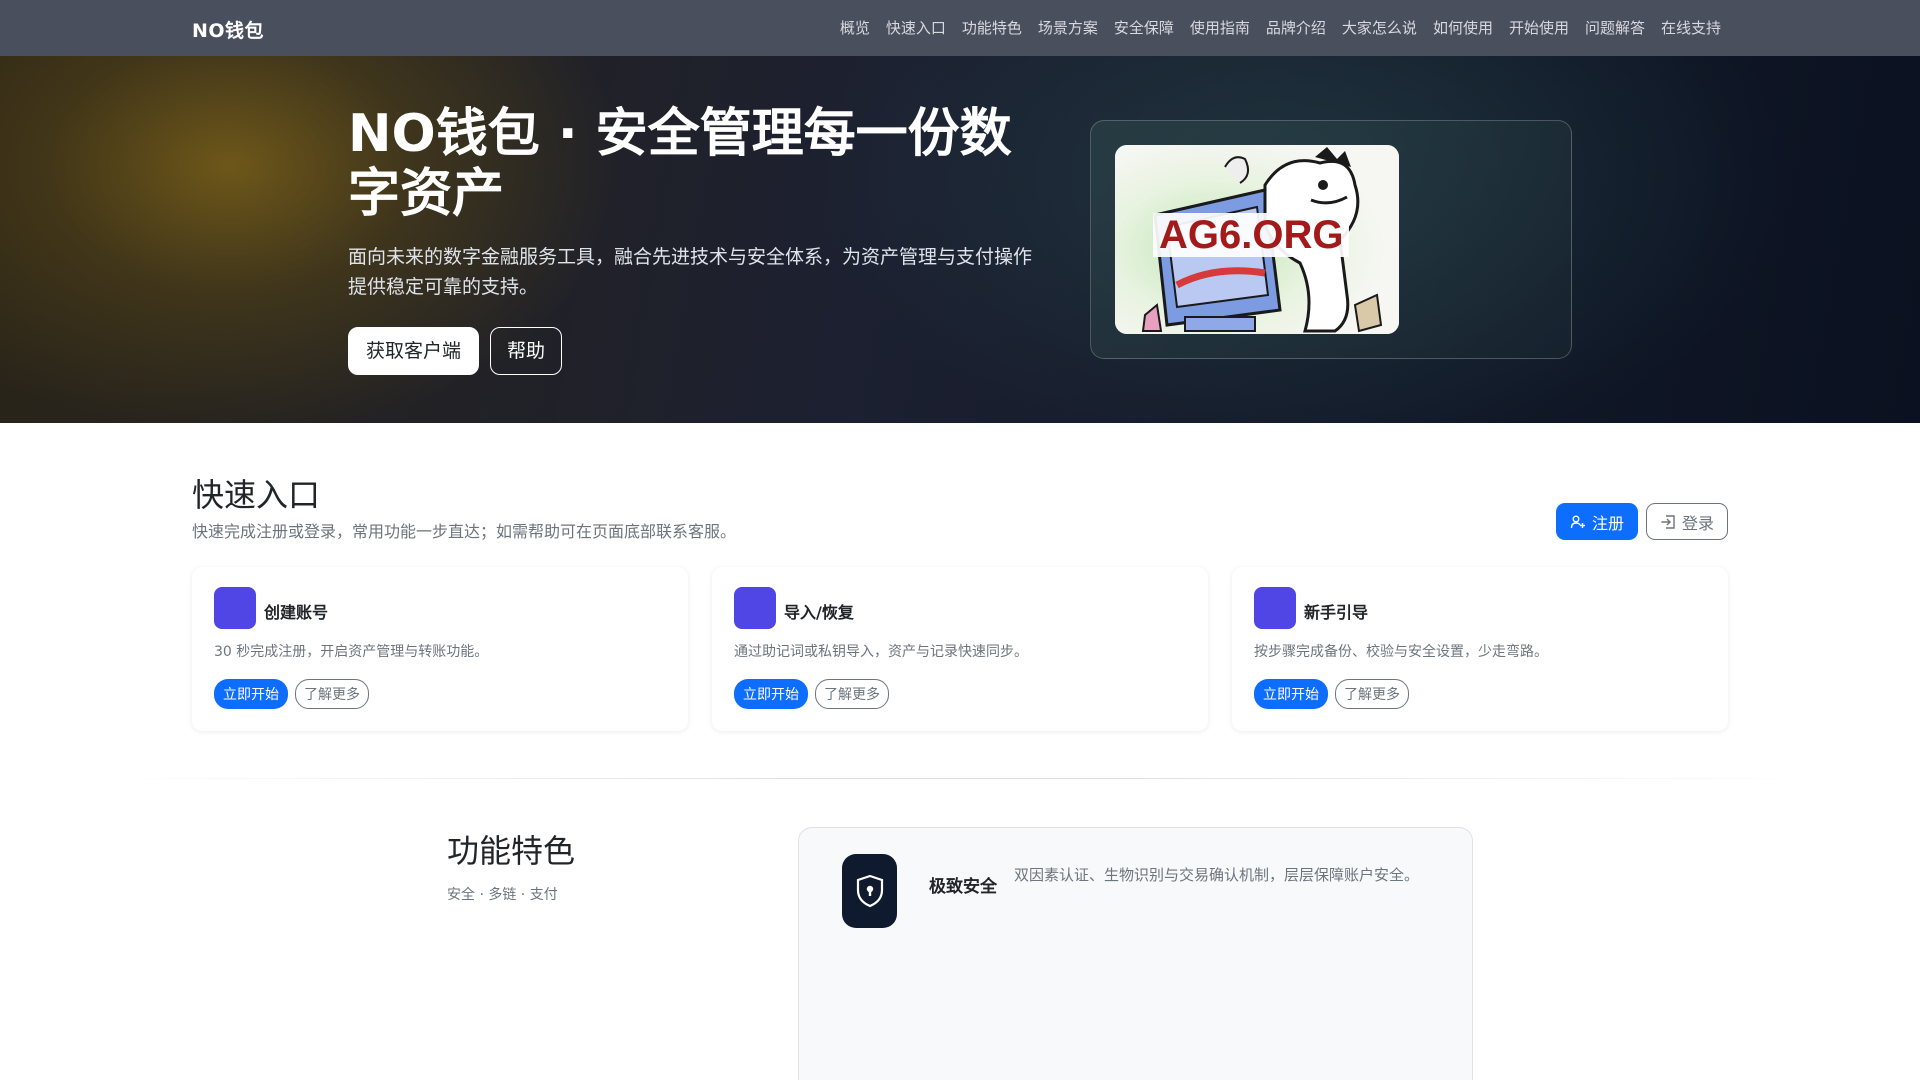  Describe the element at coordinates (1539, 27) in the screenshot. I see `nav-link-get-started: 开始使用` at that location.